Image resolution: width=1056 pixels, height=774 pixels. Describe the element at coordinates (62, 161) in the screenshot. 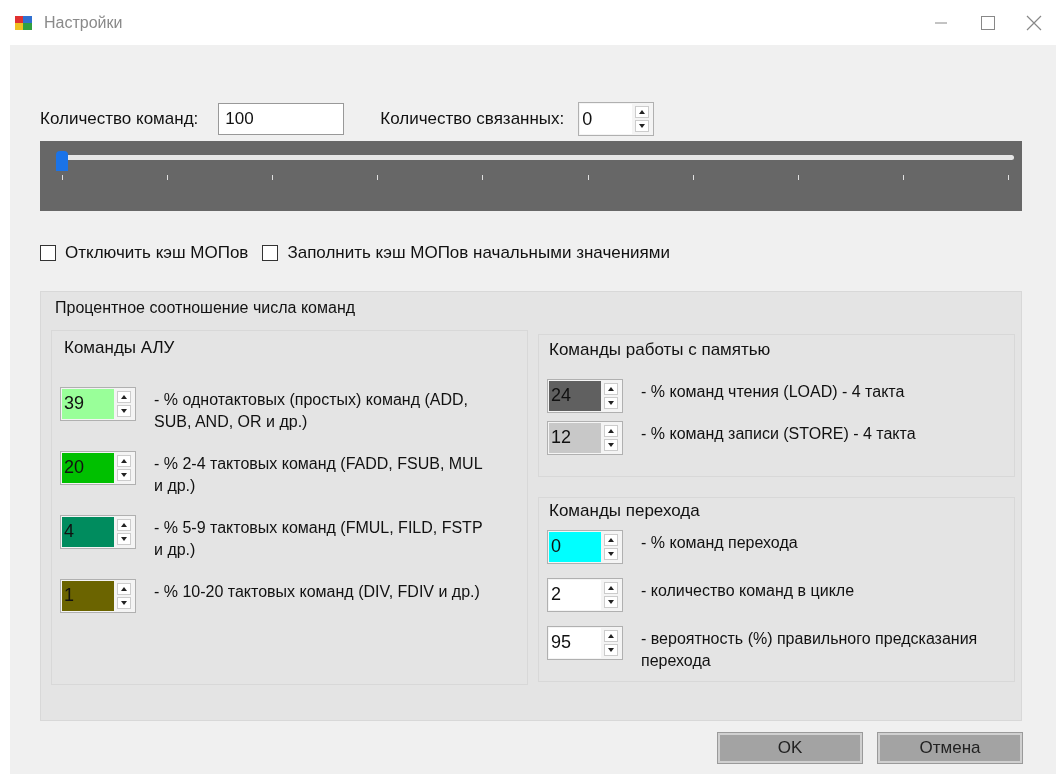

I see `slider-thumb` at that location.